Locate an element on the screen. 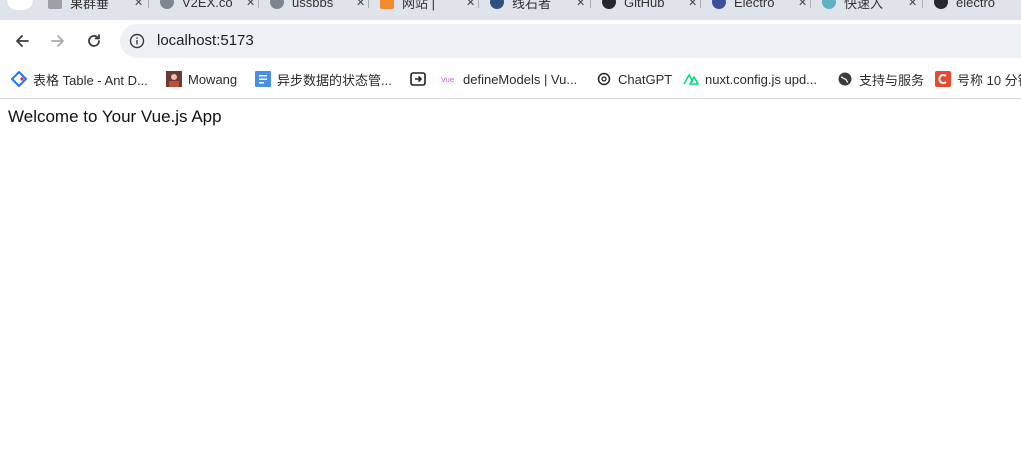  tab-title: 线石者 is located at coordinates (532, 5).